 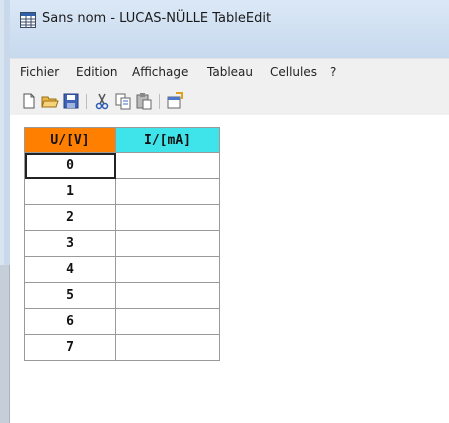 I want to click on menu-tableau: Tableau, so click(x=230, y=72).